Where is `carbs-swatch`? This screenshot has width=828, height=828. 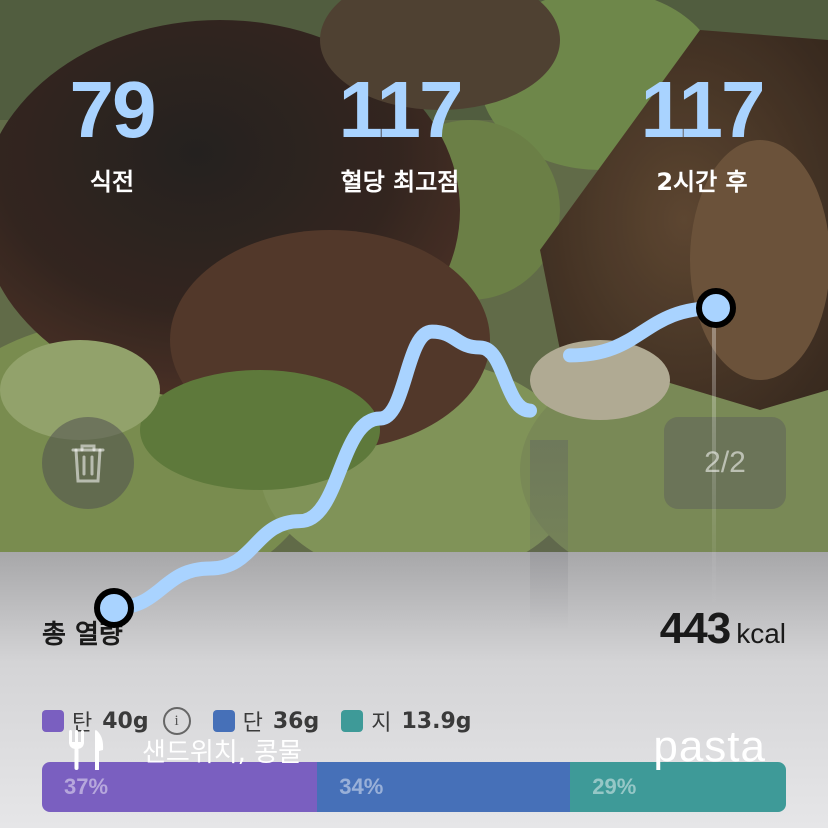 carbs-swatch is located at coordinates (53, 721).